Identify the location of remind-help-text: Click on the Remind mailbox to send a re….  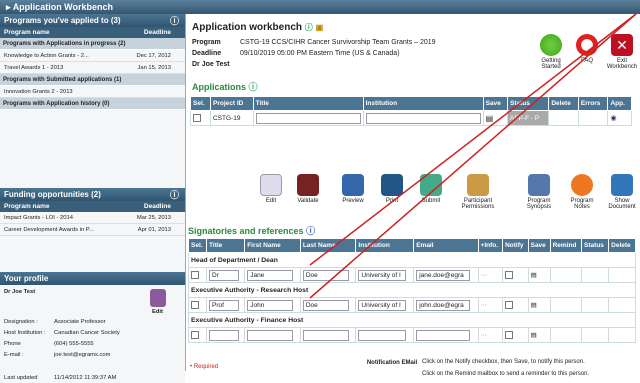
(506, 374).